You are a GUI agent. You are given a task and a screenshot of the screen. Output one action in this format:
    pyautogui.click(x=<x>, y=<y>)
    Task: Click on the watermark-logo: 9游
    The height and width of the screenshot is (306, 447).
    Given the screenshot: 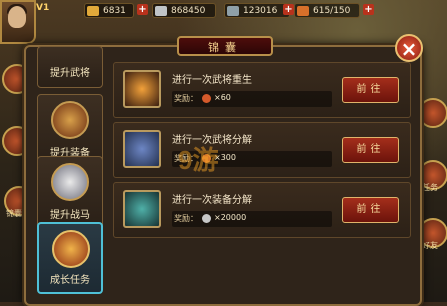 What is the action you would take?
    pyautogui.click(x=198, y=160)
    